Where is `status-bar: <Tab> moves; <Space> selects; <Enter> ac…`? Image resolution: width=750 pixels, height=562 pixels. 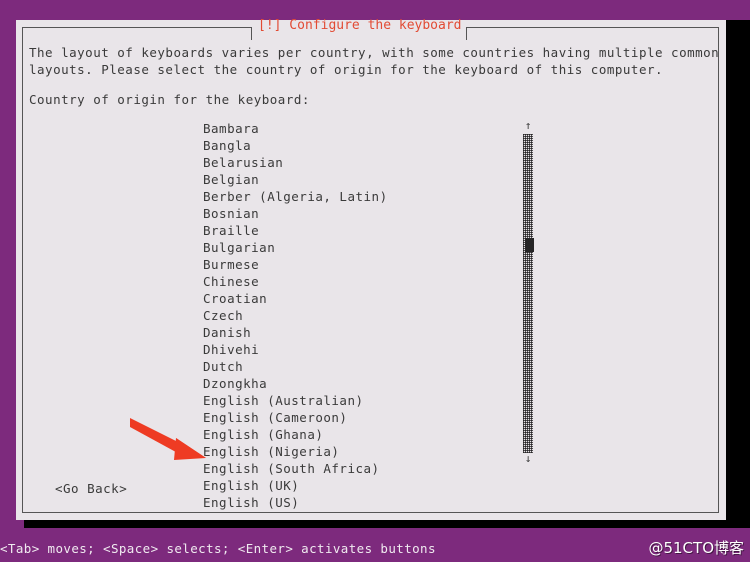 status-bar: <Tab> moves; <Space> selects; <Enter> ac… is located at coordinates (375, 548).